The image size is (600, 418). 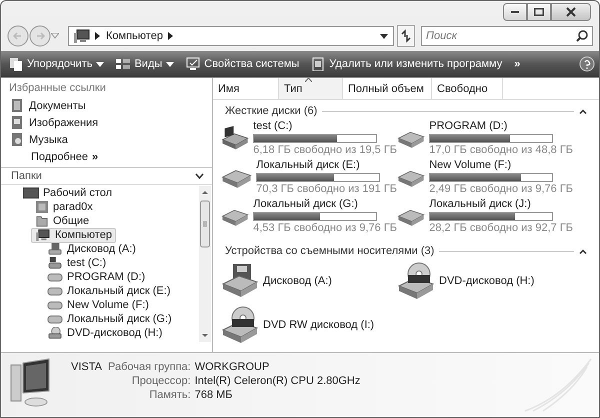 I want to click on tree-item: DVD-дисковод (H:), so click(x=104, y=333).